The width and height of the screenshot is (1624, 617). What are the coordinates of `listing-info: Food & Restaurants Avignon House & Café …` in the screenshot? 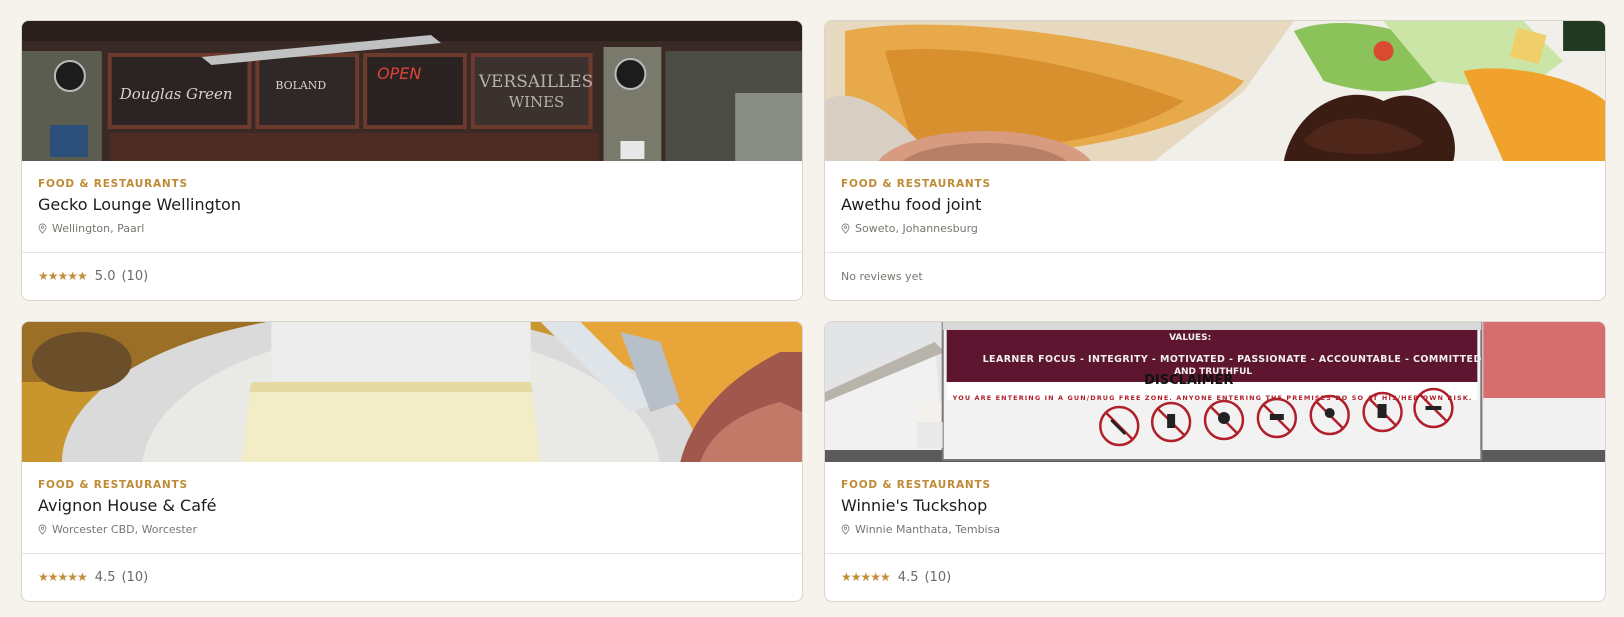 It's located at (412, 507).